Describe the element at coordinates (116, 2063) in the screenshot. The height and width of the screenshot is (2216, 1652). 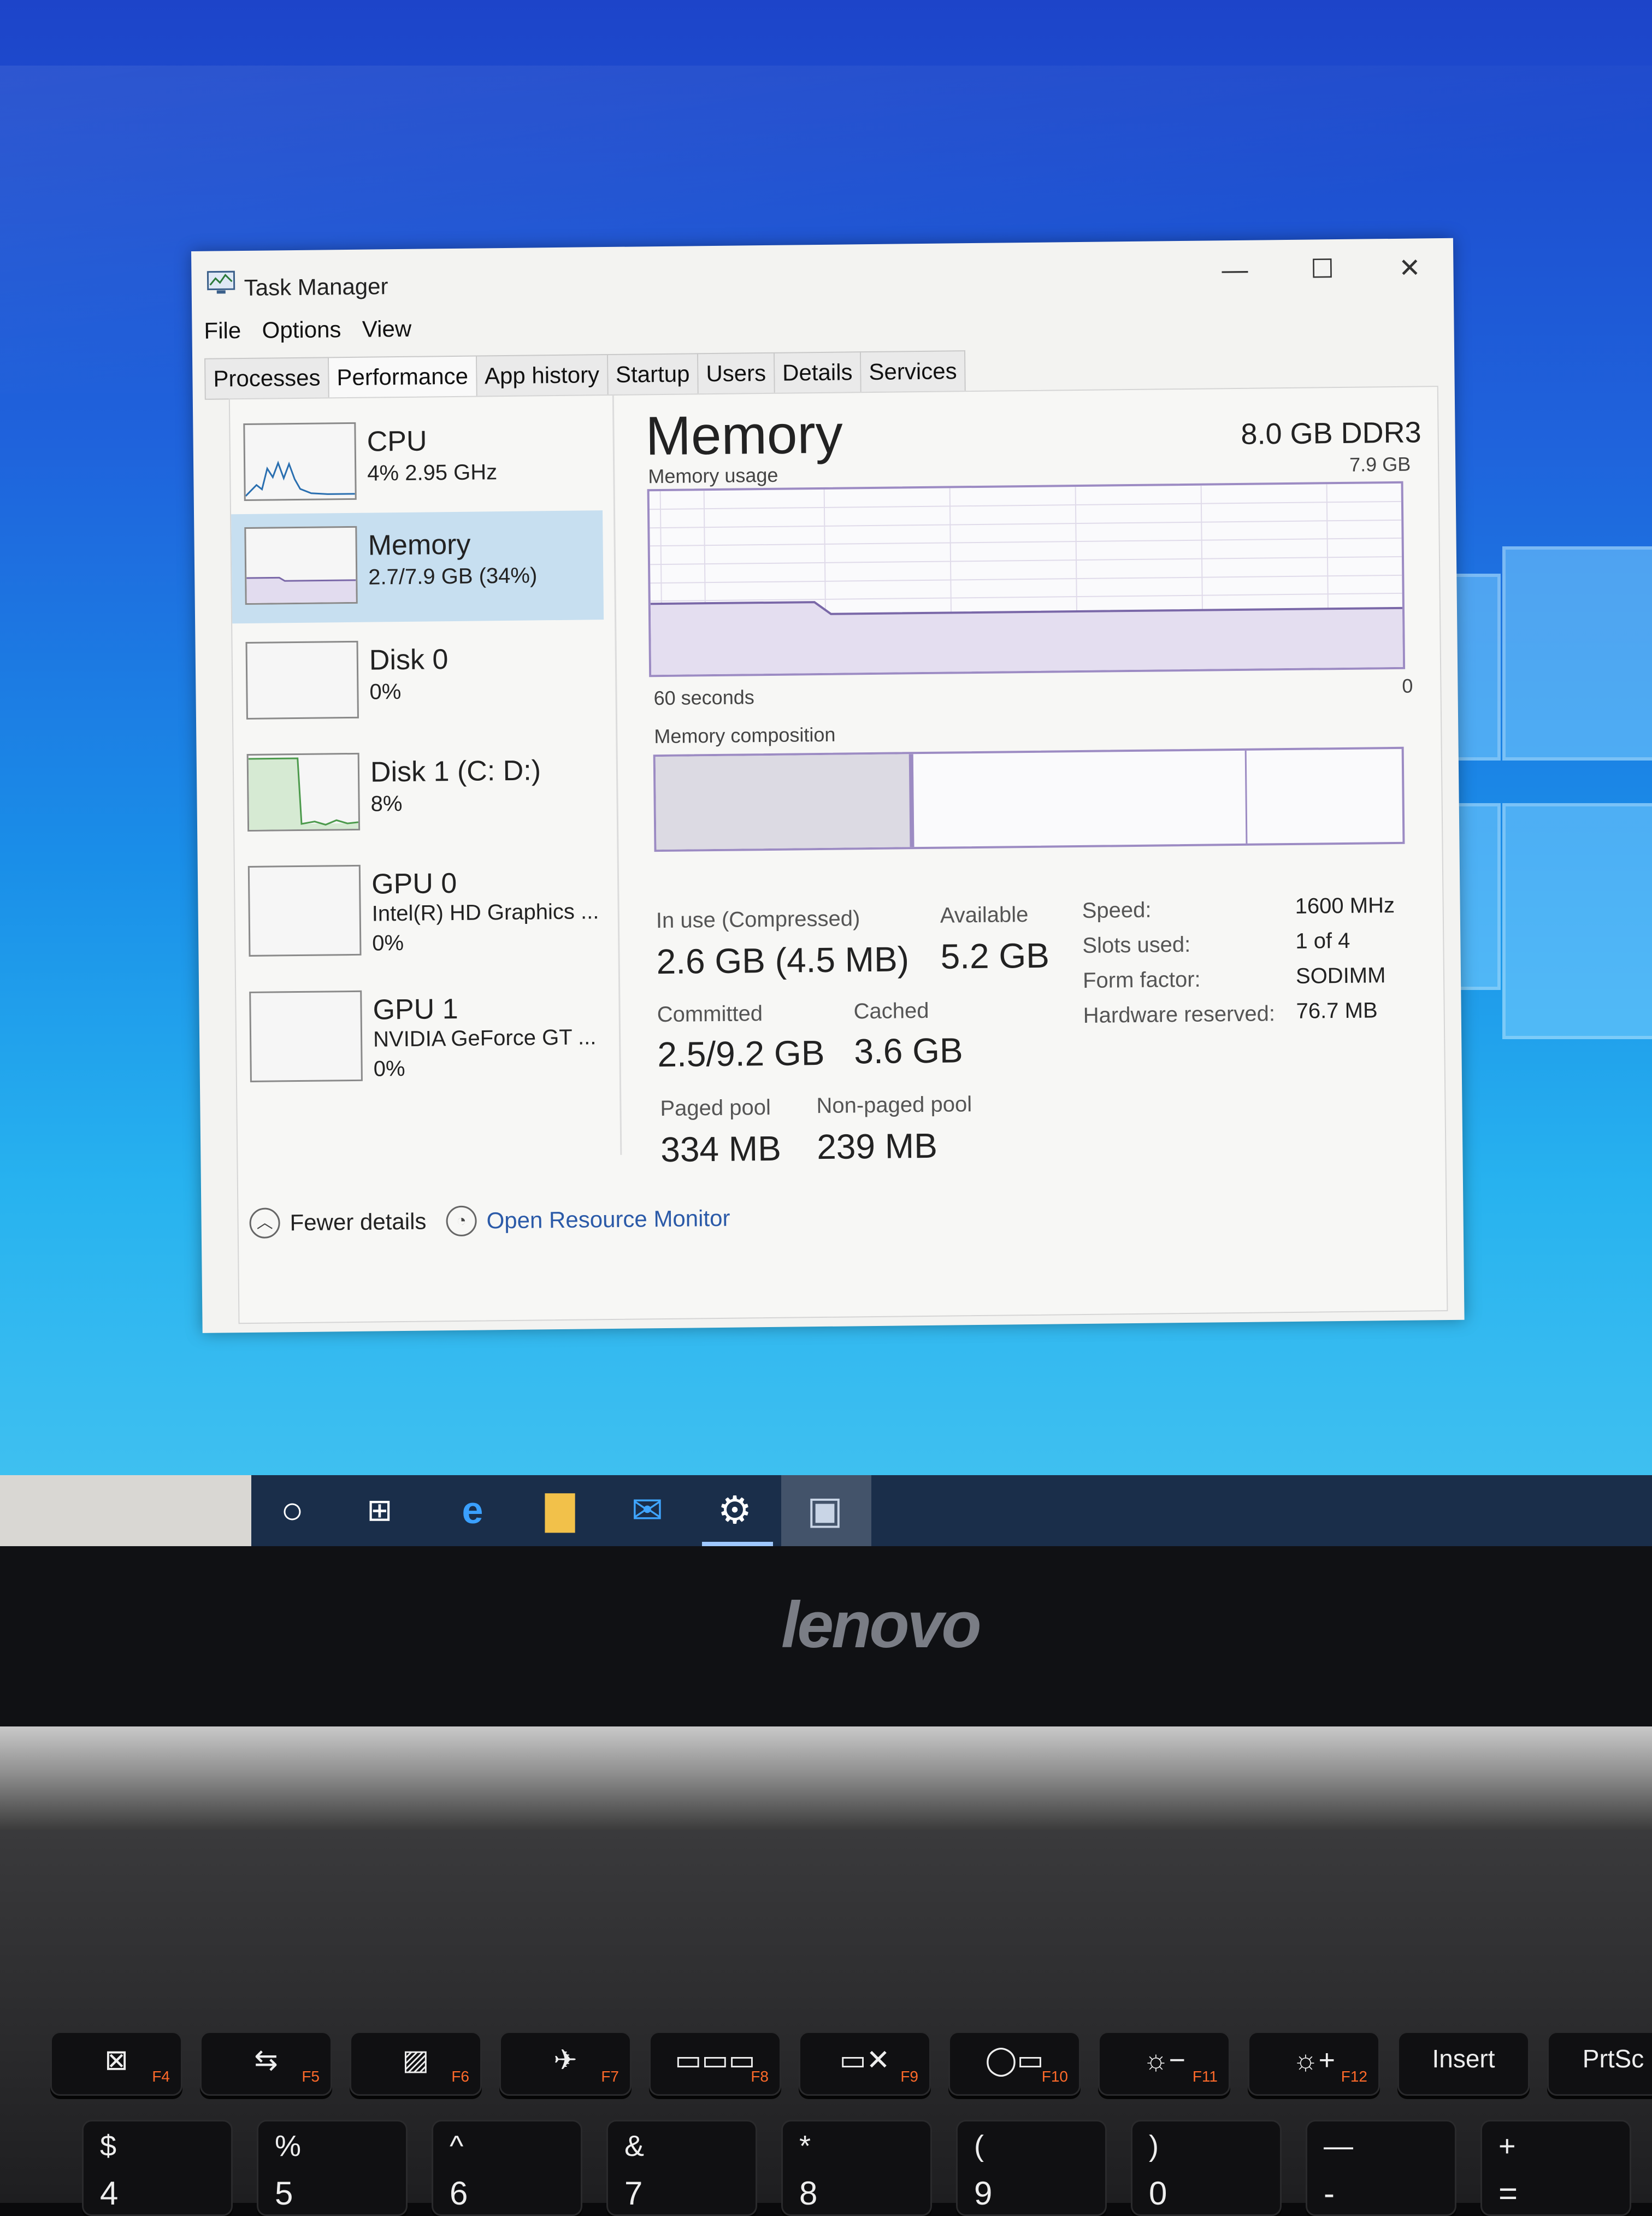
I see `key-f4: ⊠ F4` at that location.